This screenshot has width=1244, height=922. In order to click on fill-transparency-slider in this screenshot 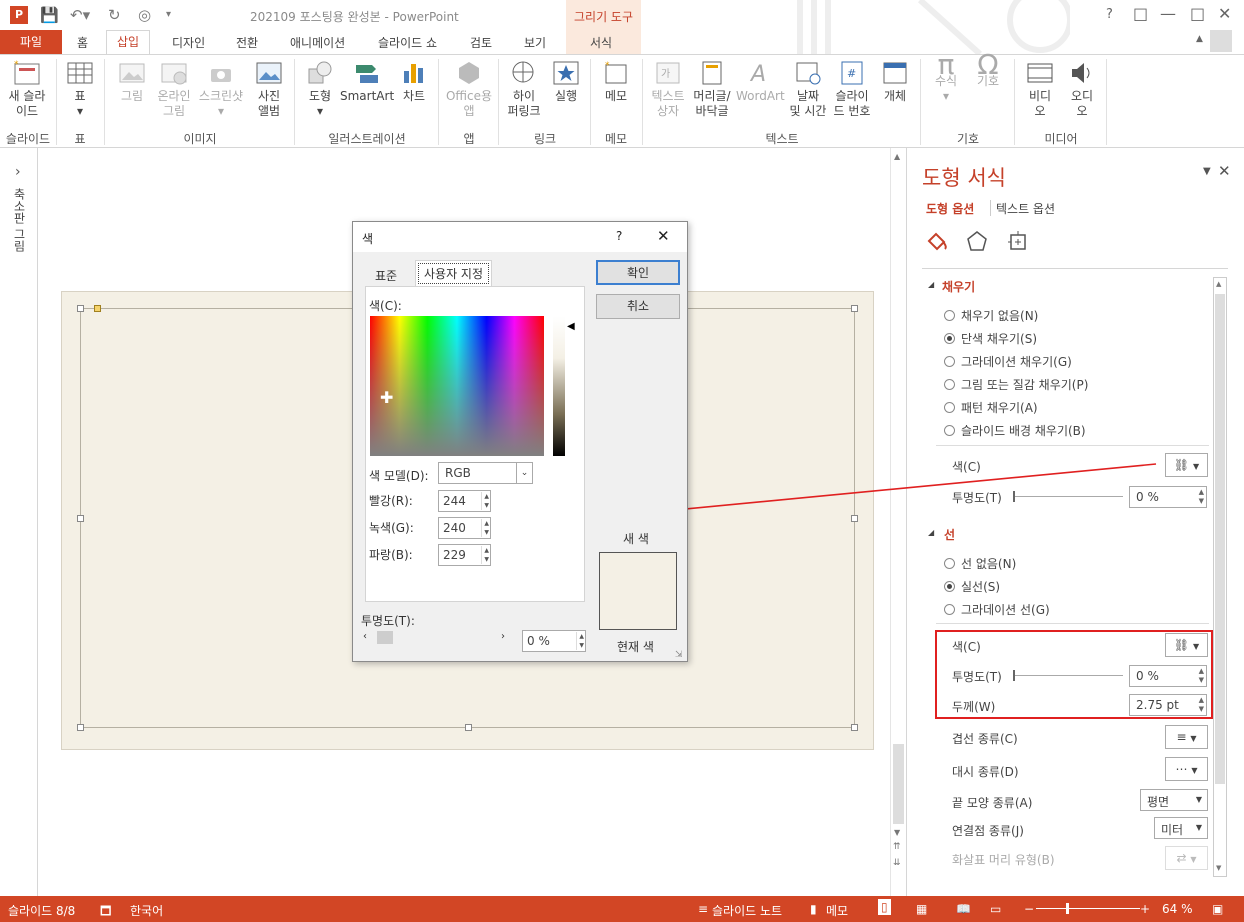, I will do `click(1068, 496)`.